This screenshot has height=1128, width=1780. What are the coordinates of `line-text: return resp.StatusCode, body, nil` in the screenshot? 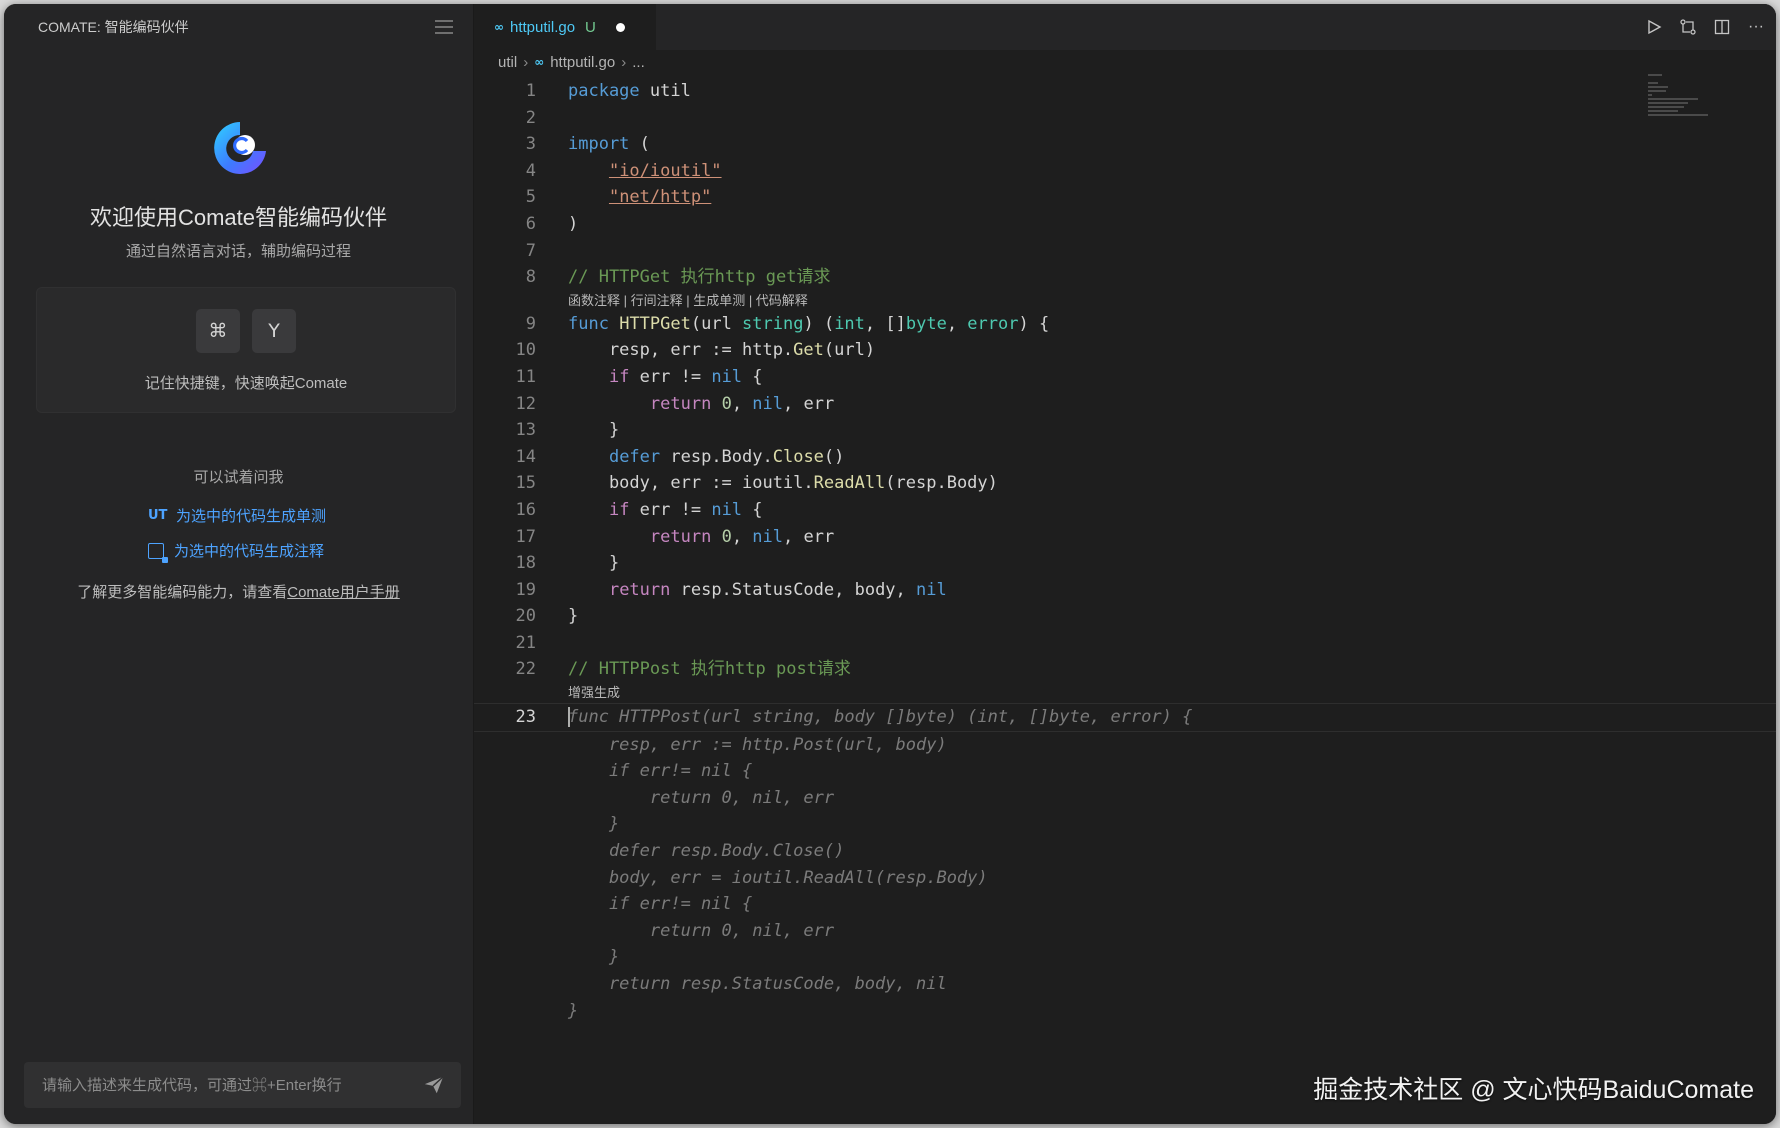 It's located at (777, 589).